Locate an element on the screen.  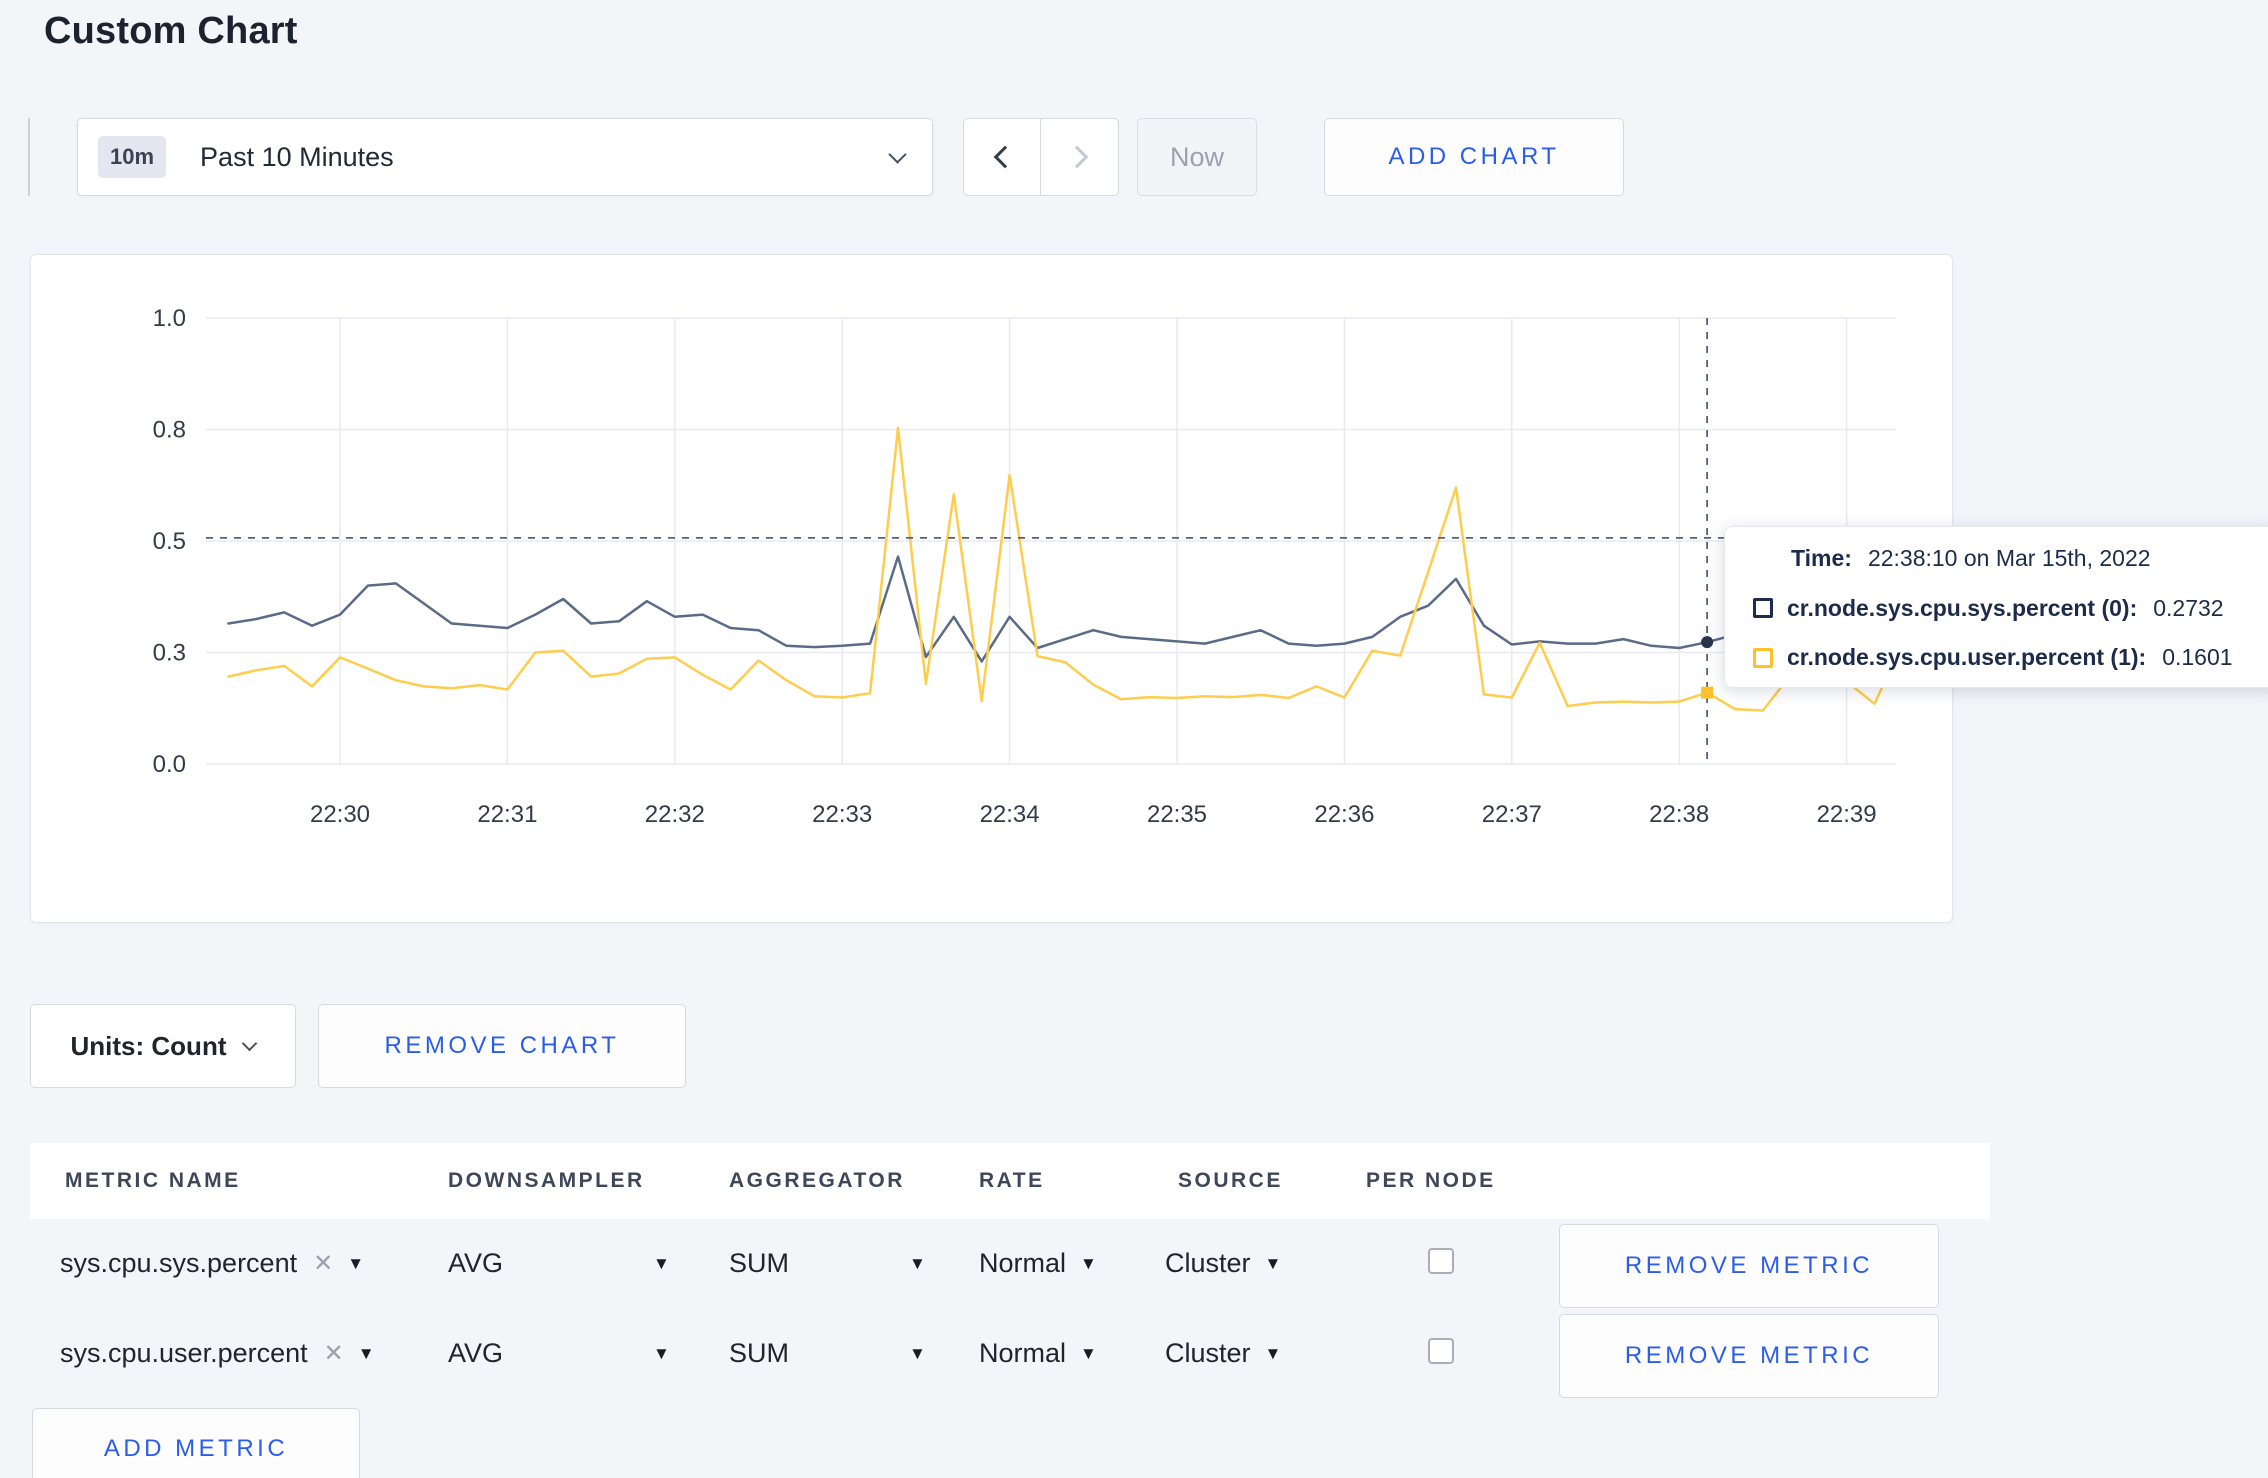
col-header-rate: RATE is located at coordinates (1012, 1180).